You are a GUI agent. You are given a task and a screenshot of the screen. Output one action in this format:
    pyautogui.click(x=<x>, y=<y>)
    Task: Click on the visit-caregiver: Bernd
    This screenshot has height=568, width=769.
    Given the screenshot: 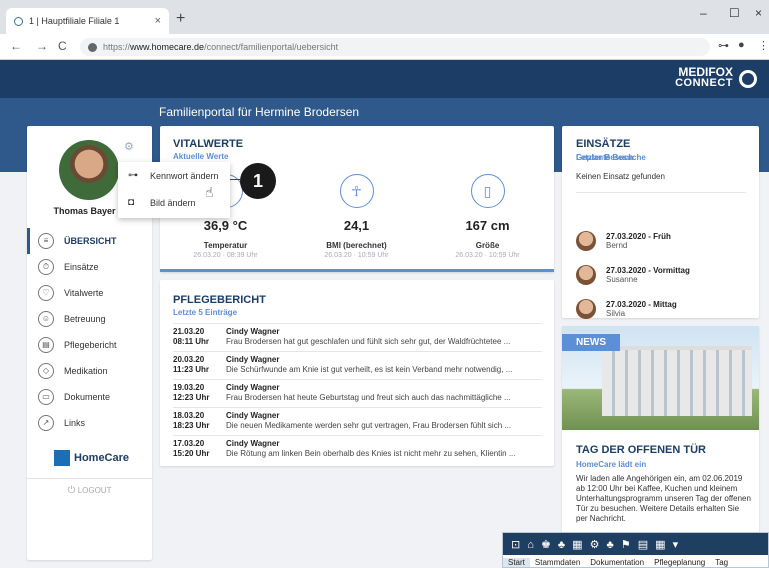 What is the action you would take?
    pyautogui.click(x=617, y=245)
    